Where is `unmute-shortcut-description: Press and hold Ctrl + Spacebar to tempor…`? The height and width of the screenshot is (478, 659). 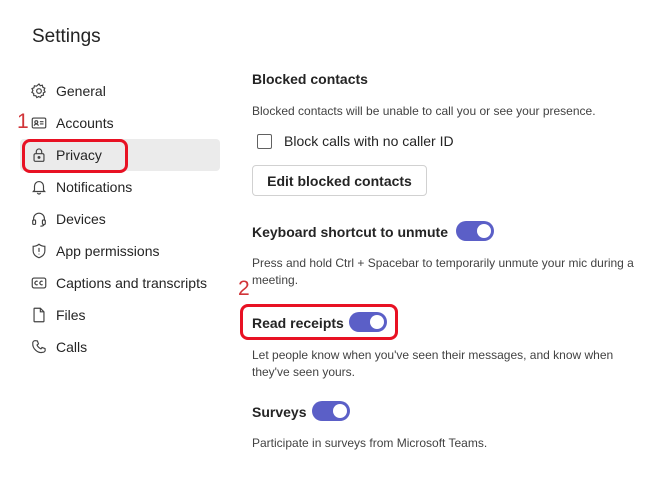
unmute-shortcut-description: Press and hold Ctrl + Spacebar to tempor… is located at coordinates (443, 271).